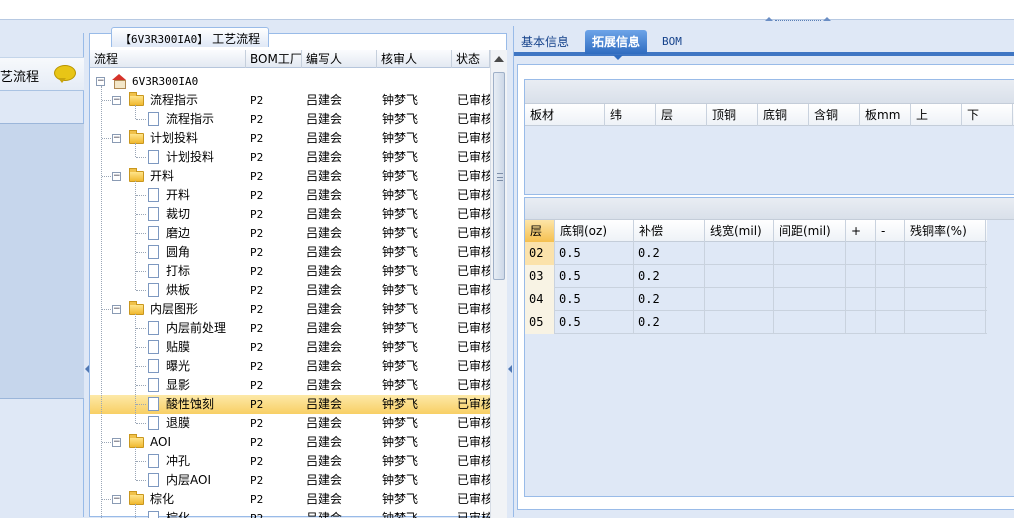 This screenshot has height=518, width=1014. Describe the element at coordinates (290, 157) in the screenshot. I see `tree-item-row: 计划投料 P2 吕建会 钟梦飞 已审核` at that location.